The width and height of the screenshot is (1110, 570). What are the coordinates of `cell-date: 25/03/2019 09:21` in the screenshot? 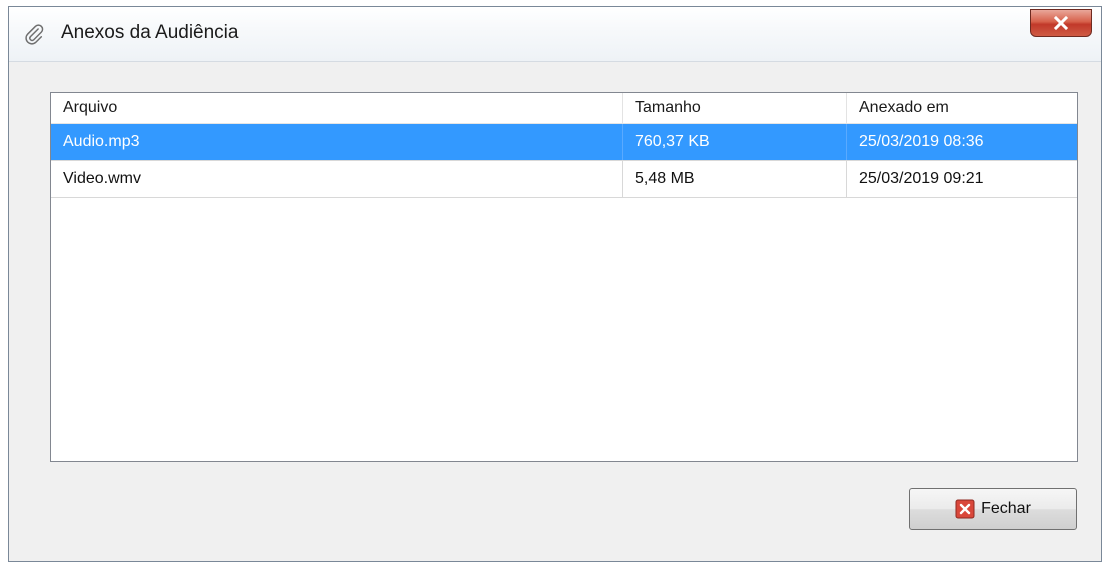 It's located at (921, 178).